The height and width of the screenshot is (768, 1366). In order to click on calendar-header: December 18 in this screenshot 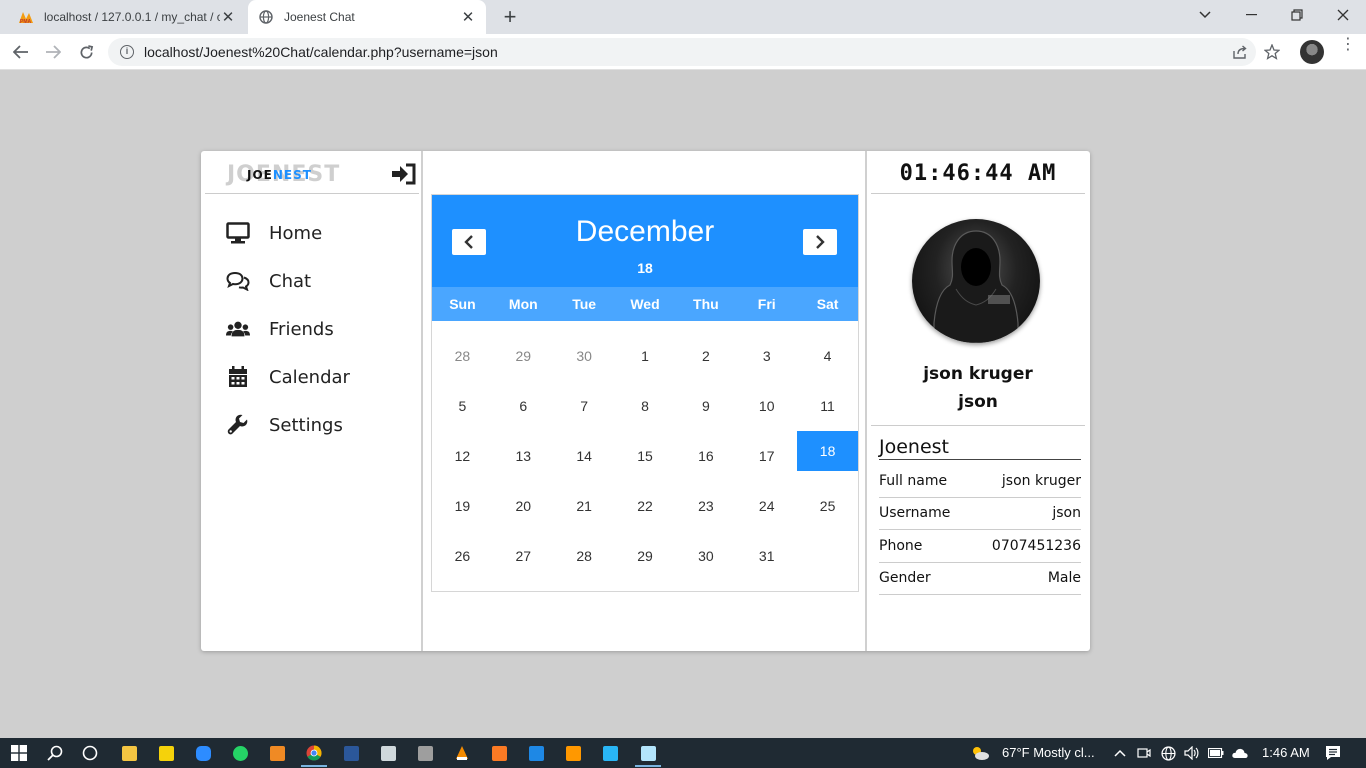, I will do `click(645, 241)`.